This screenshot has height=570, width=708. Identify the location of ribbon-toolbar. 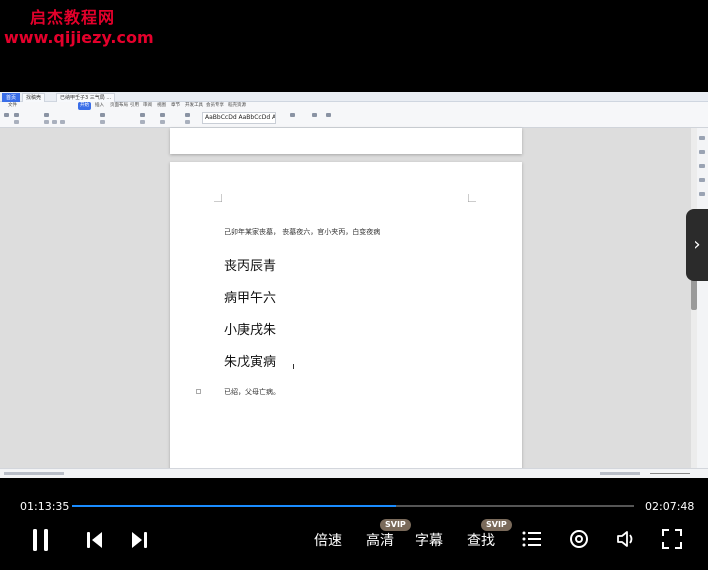
(354, 119).